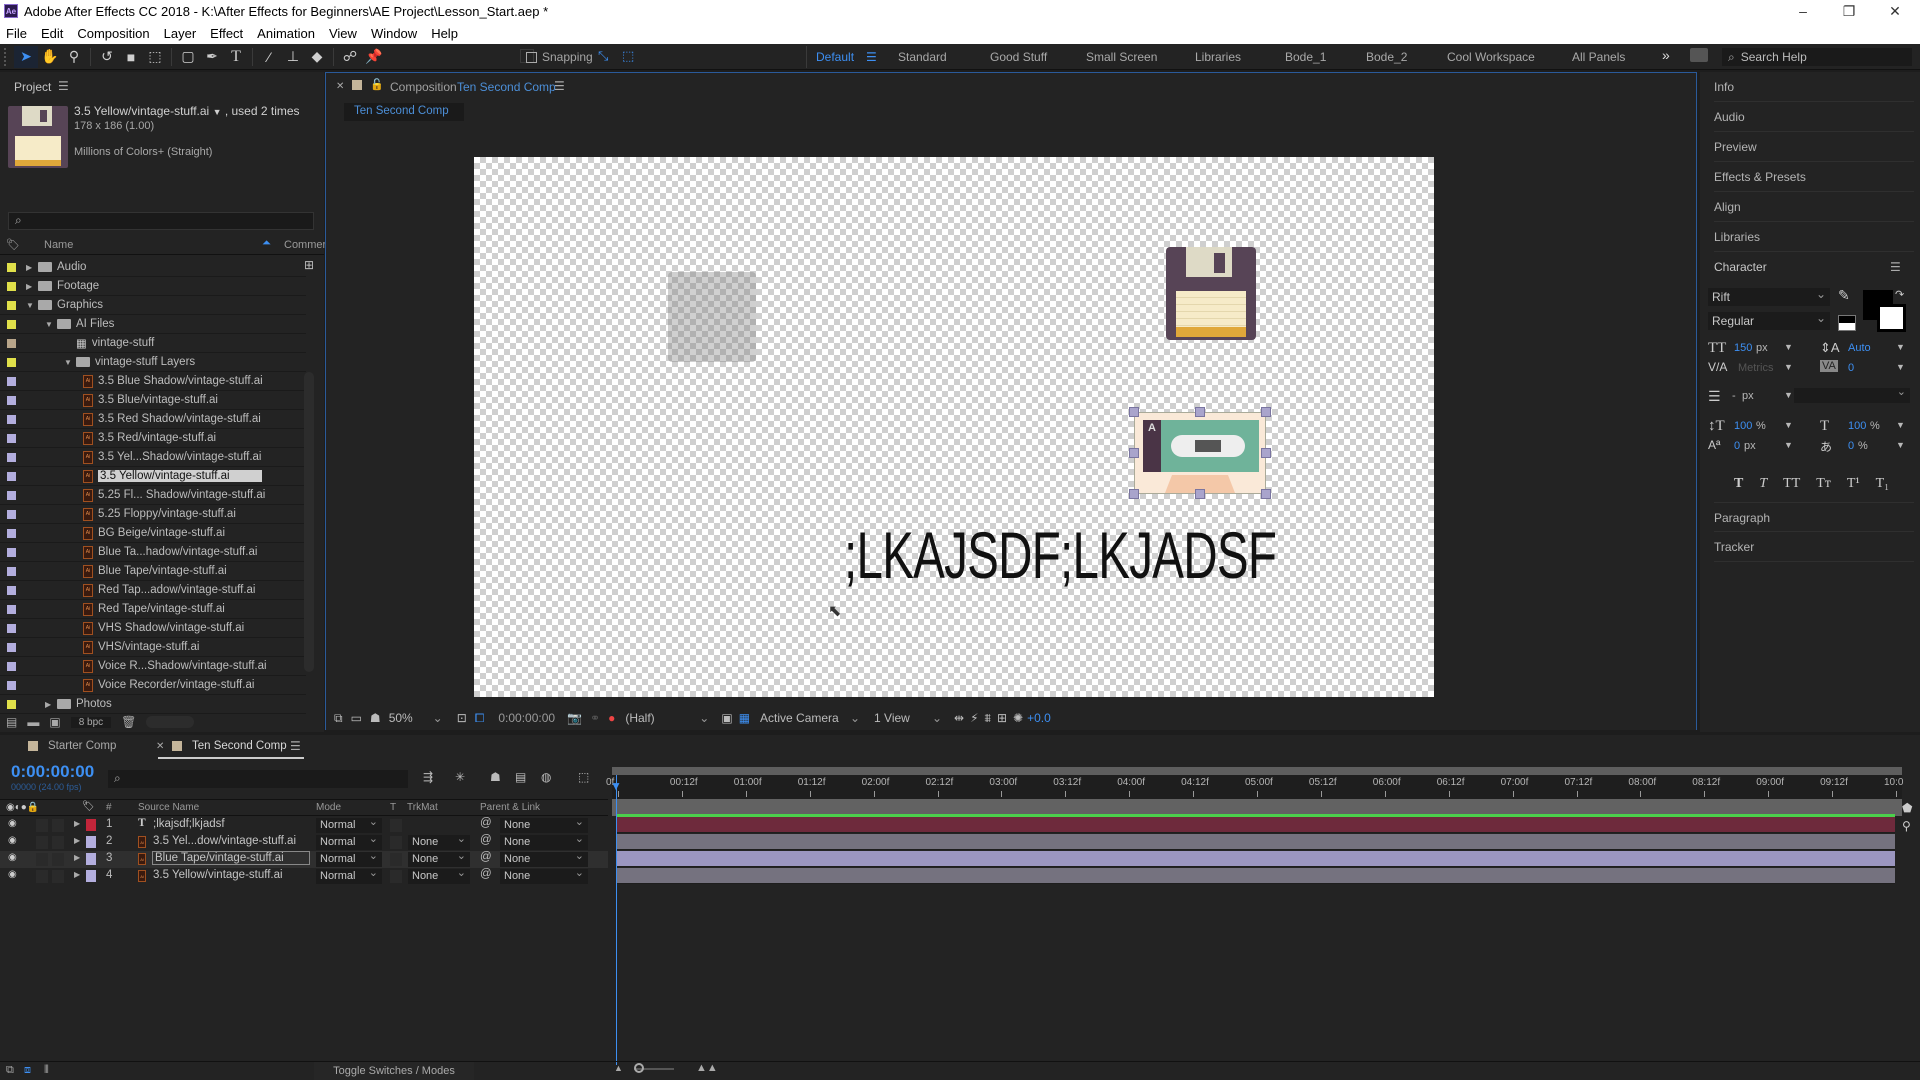 The height and width of the screenshot is (1080, 1920). I want to click on font-size-dropdown-icon: ▼, so click(1788, 347).